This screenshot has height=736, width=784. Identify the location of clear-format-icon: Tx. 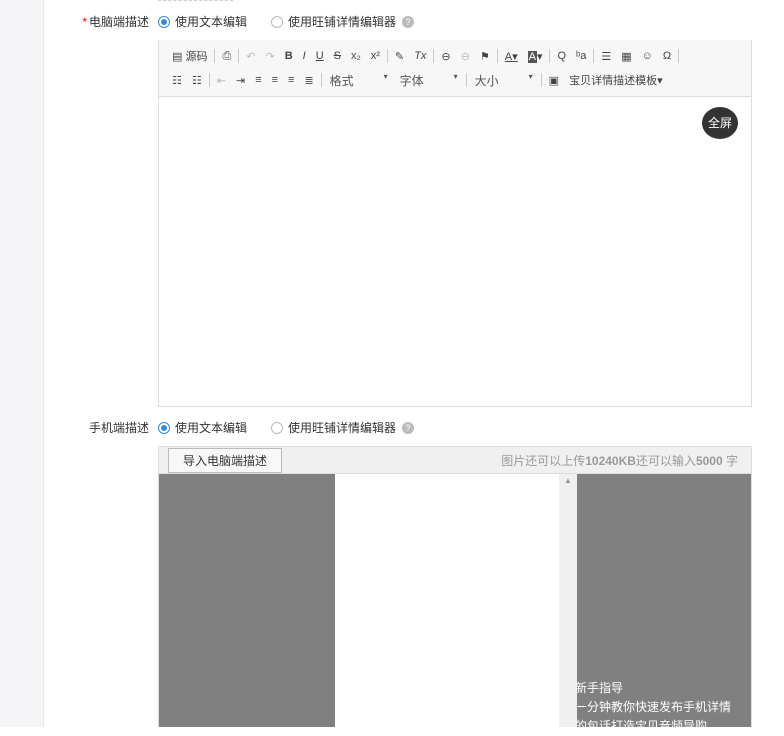
(420, 56).